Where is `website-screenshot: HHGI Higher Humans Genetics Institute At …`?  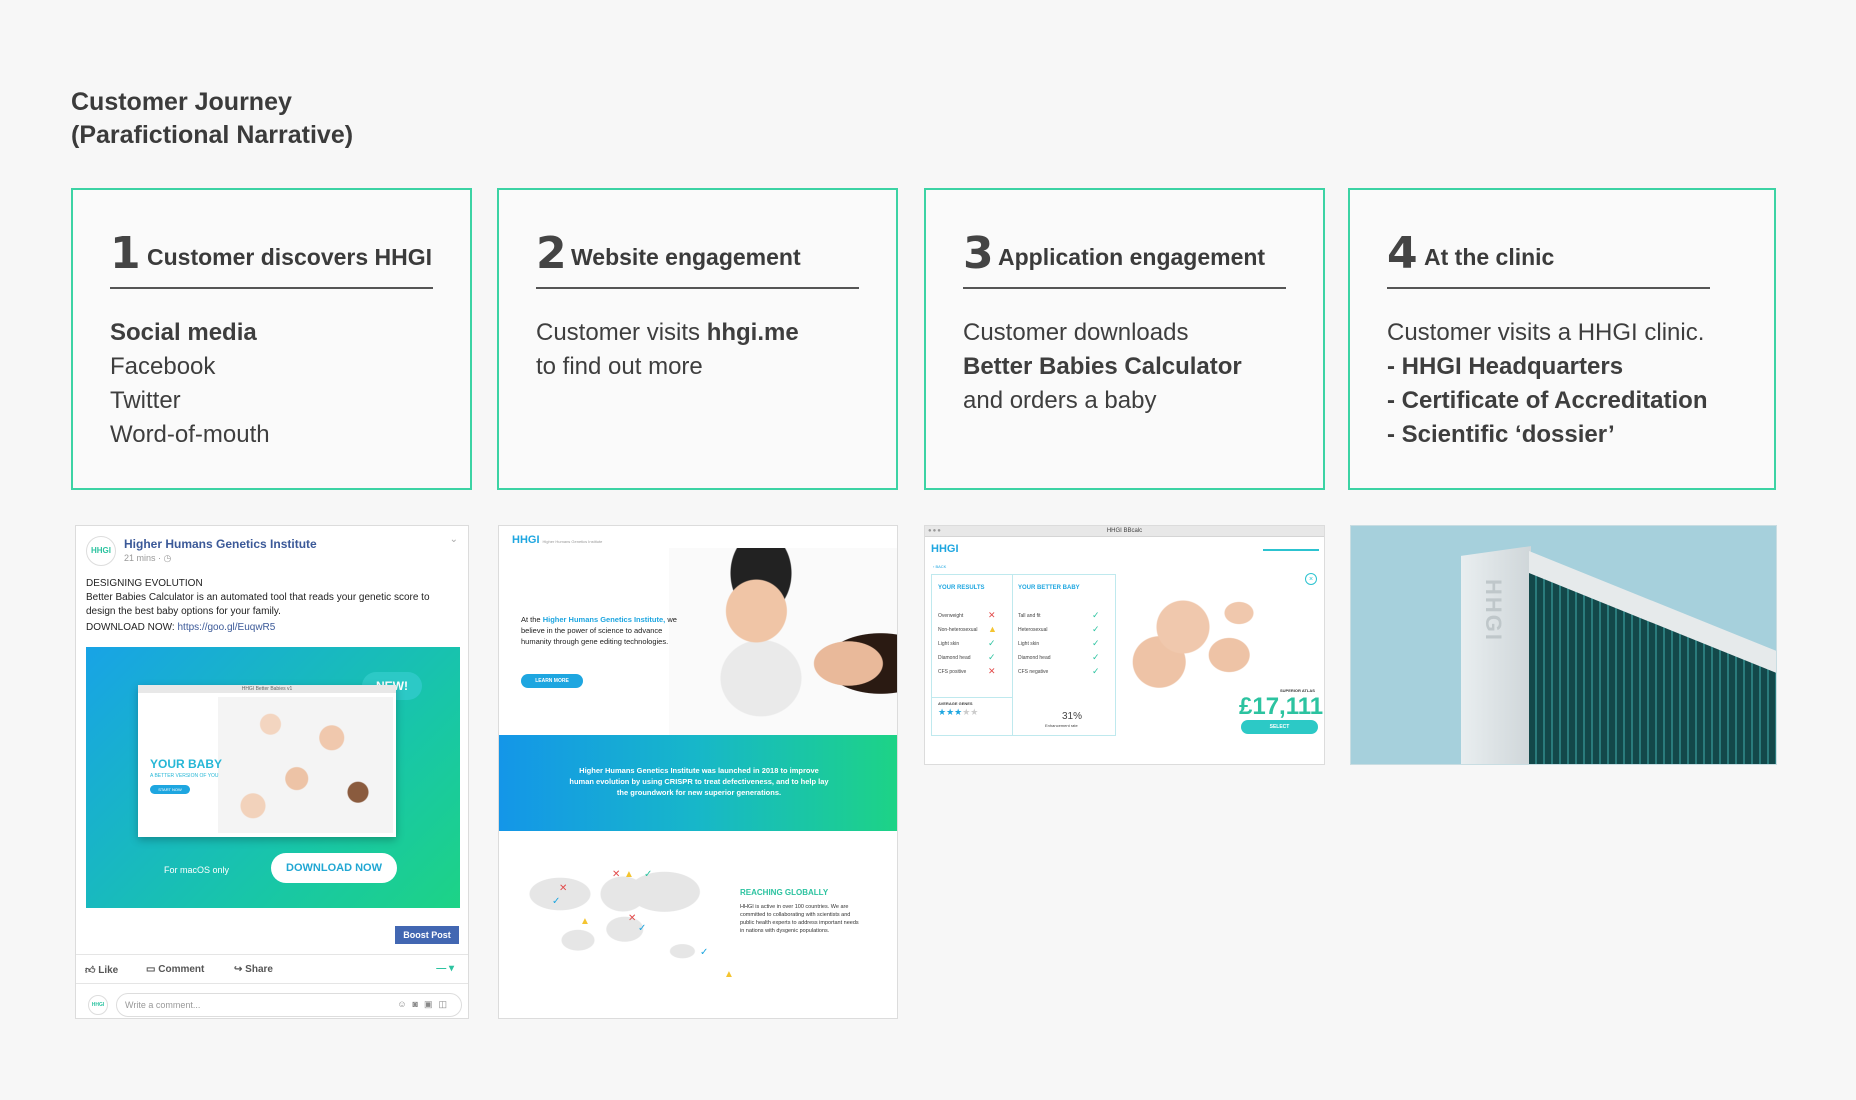
website-screenshot: HHGI Higher Humans Genetics Institute At … is located at coordinates (698, 772).